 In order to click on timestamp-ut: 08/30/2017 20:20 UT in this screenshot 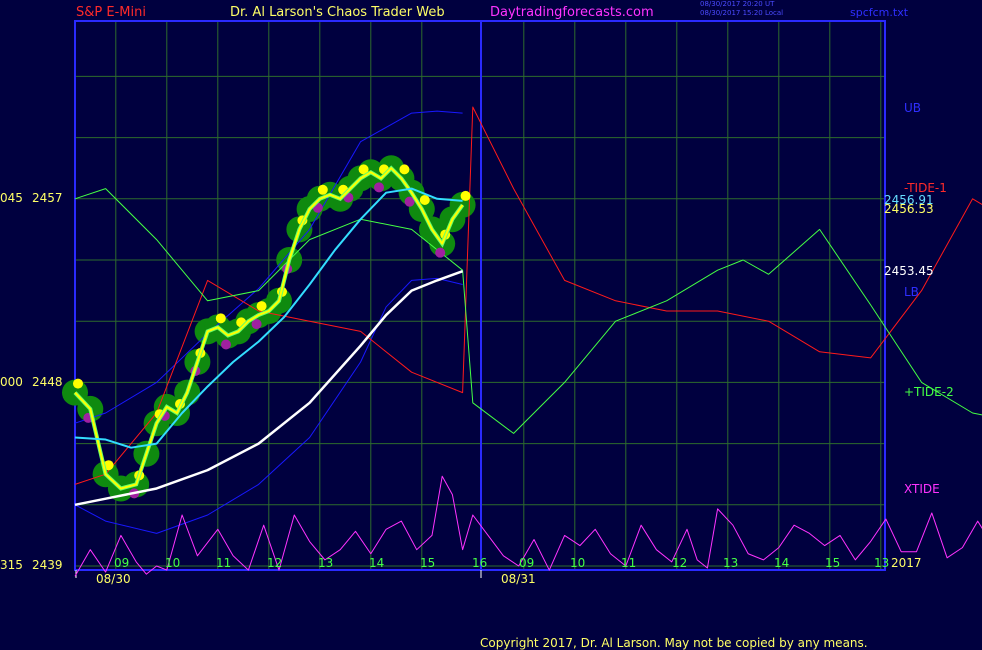, I will do `click(737, 4)`.